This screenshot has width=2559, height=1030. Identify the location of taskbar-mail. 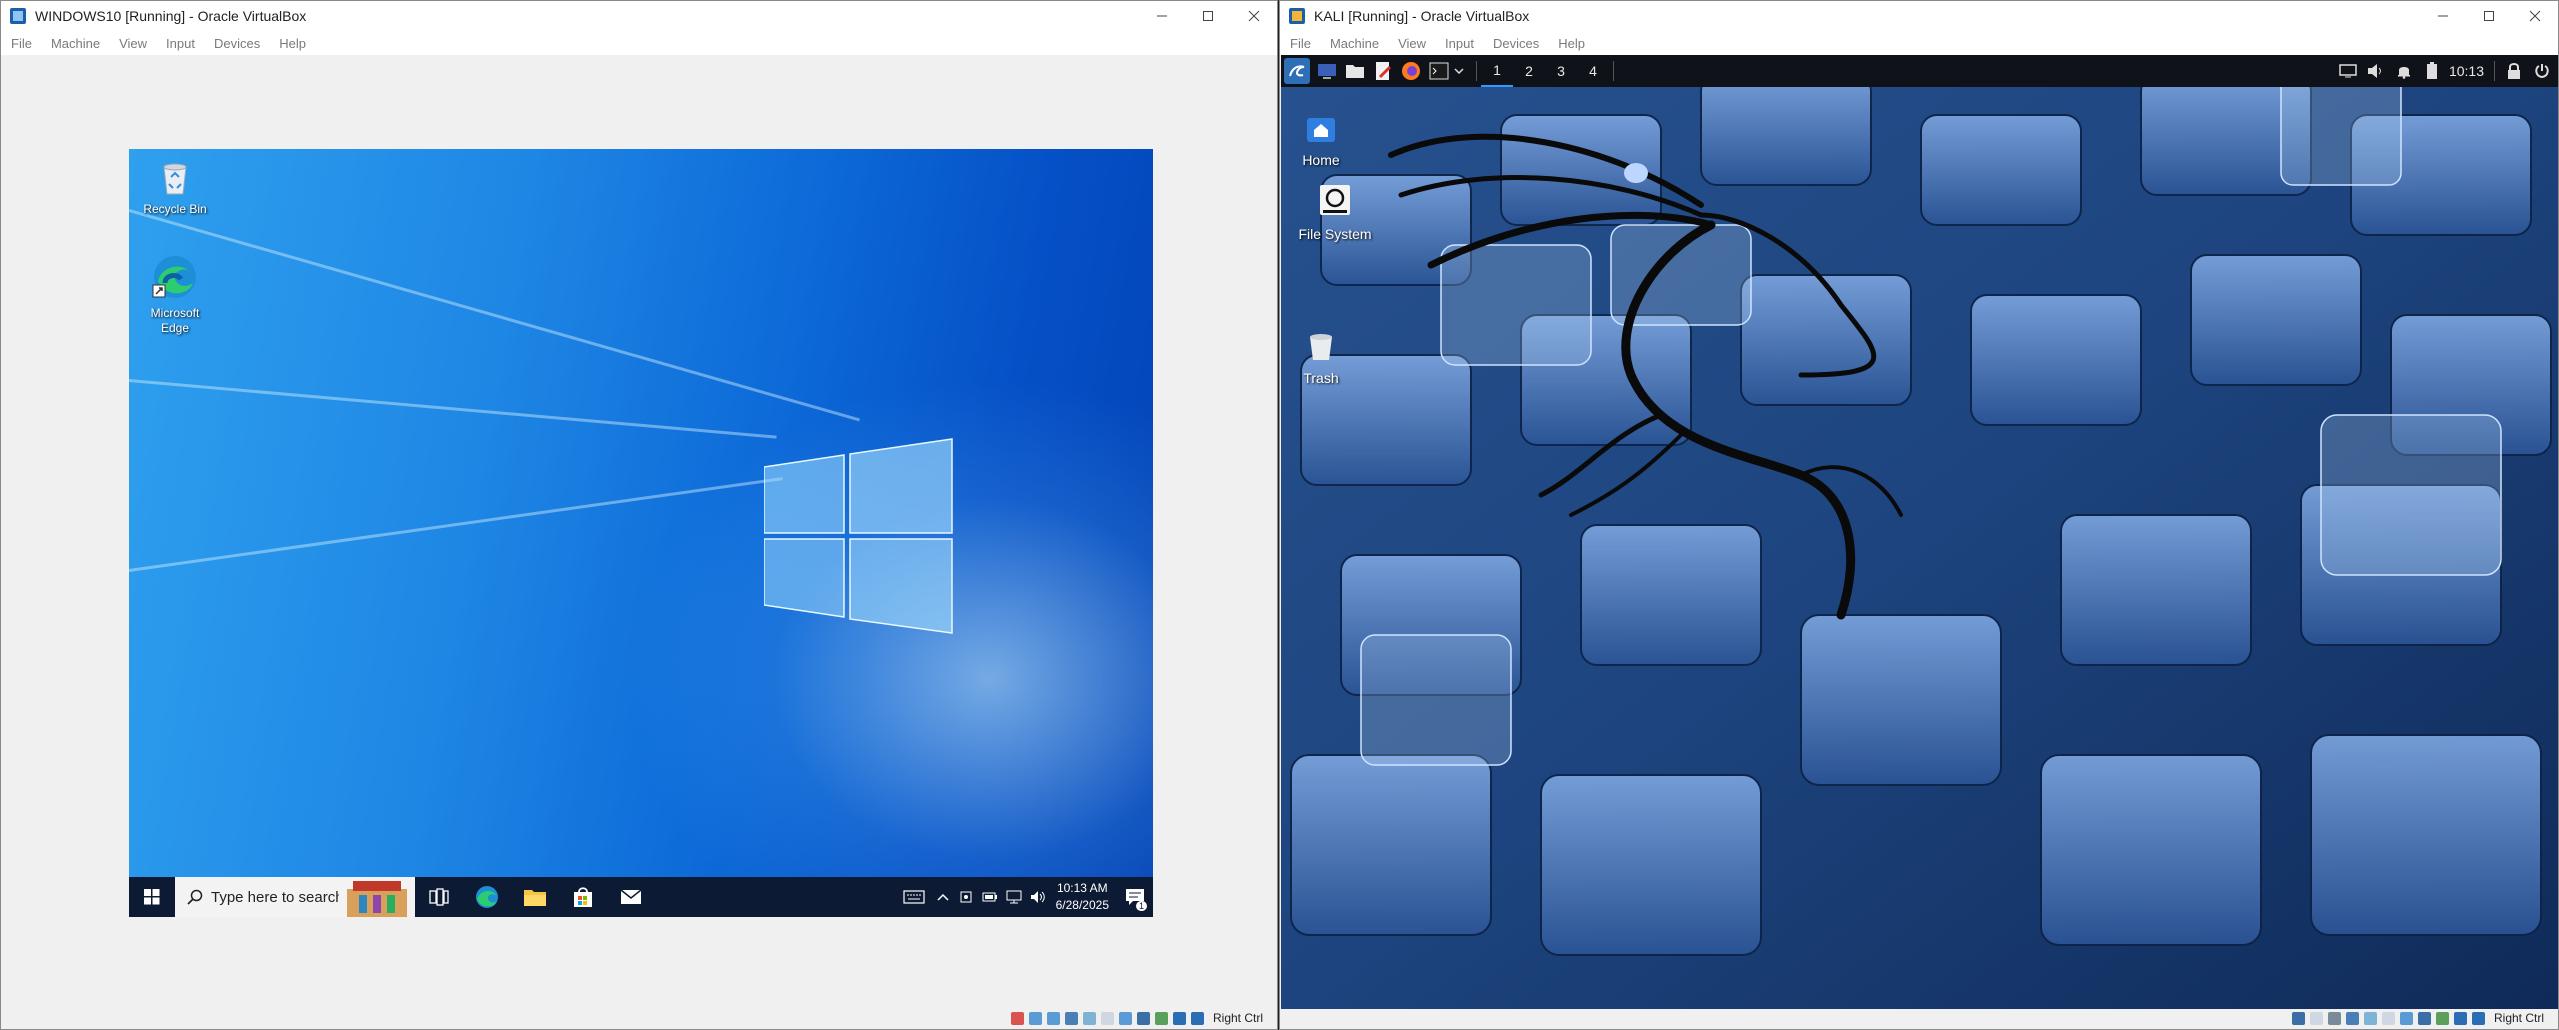
(631, 897).